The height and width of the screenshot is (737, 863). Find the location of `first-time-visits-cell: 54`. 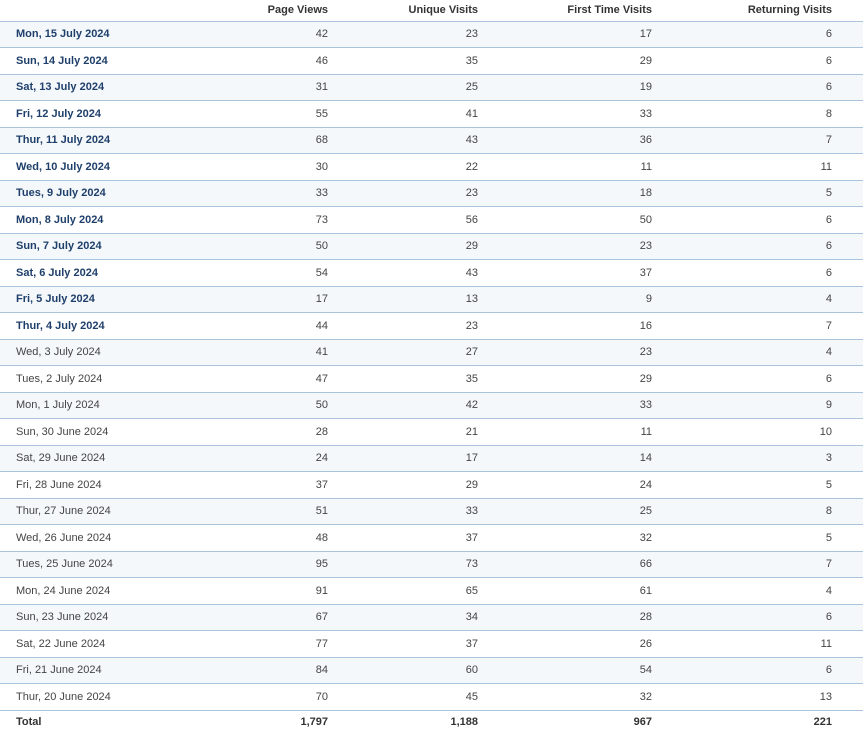

first-time-visits-cell: 54 is located at coordinates (577, 670).